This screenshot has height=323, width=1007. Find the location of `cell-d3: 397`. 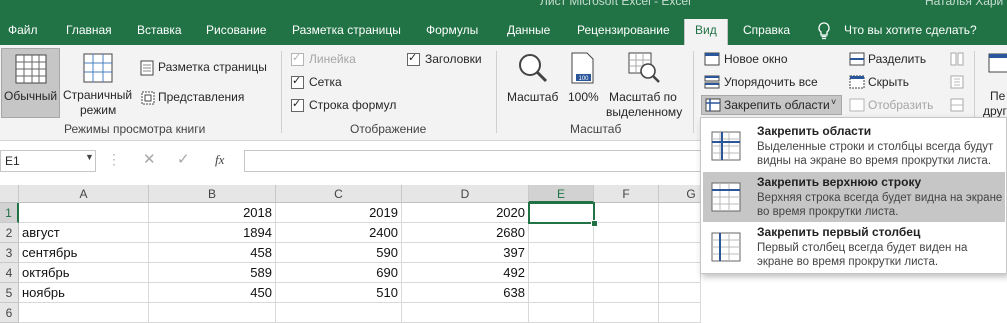

cell-d3: 397 is located at coordinates (465, 253).